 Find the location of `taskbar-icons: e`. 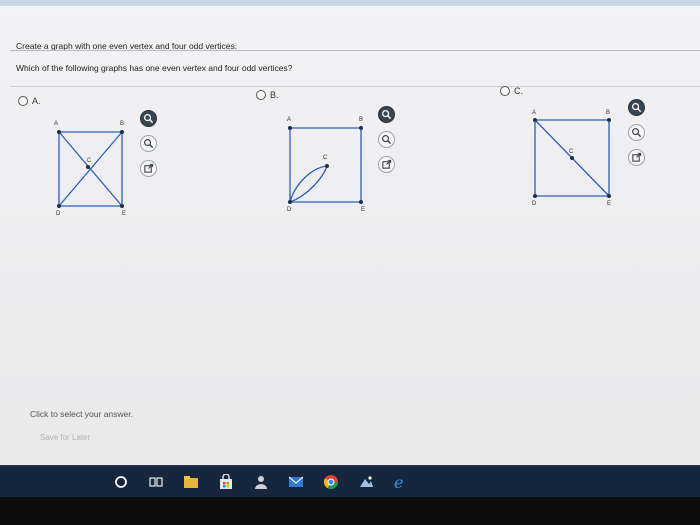

taskbar-icons: e is located at coordinates (261, 482).